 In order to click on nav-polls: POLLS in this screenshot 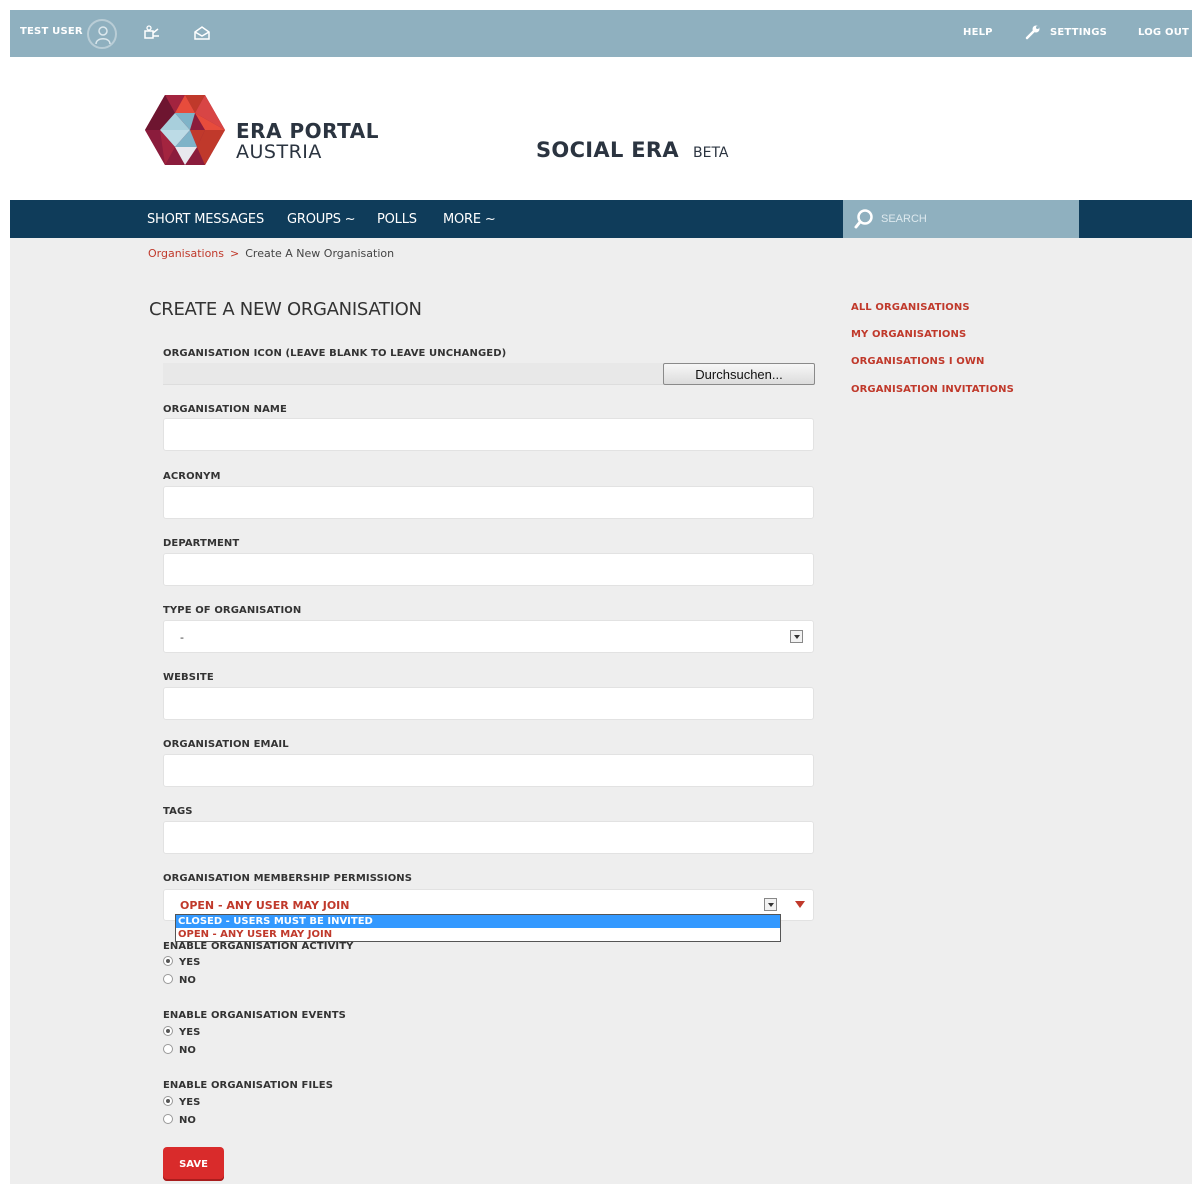, I will do `click(397, 219)`.